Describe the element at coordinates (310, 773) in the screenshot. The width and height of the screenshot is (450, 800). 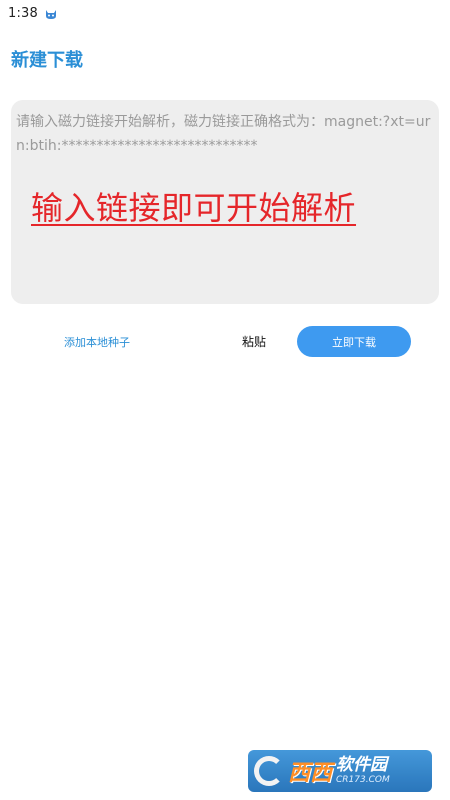
I see `watermark-brand: 西西` at that location.